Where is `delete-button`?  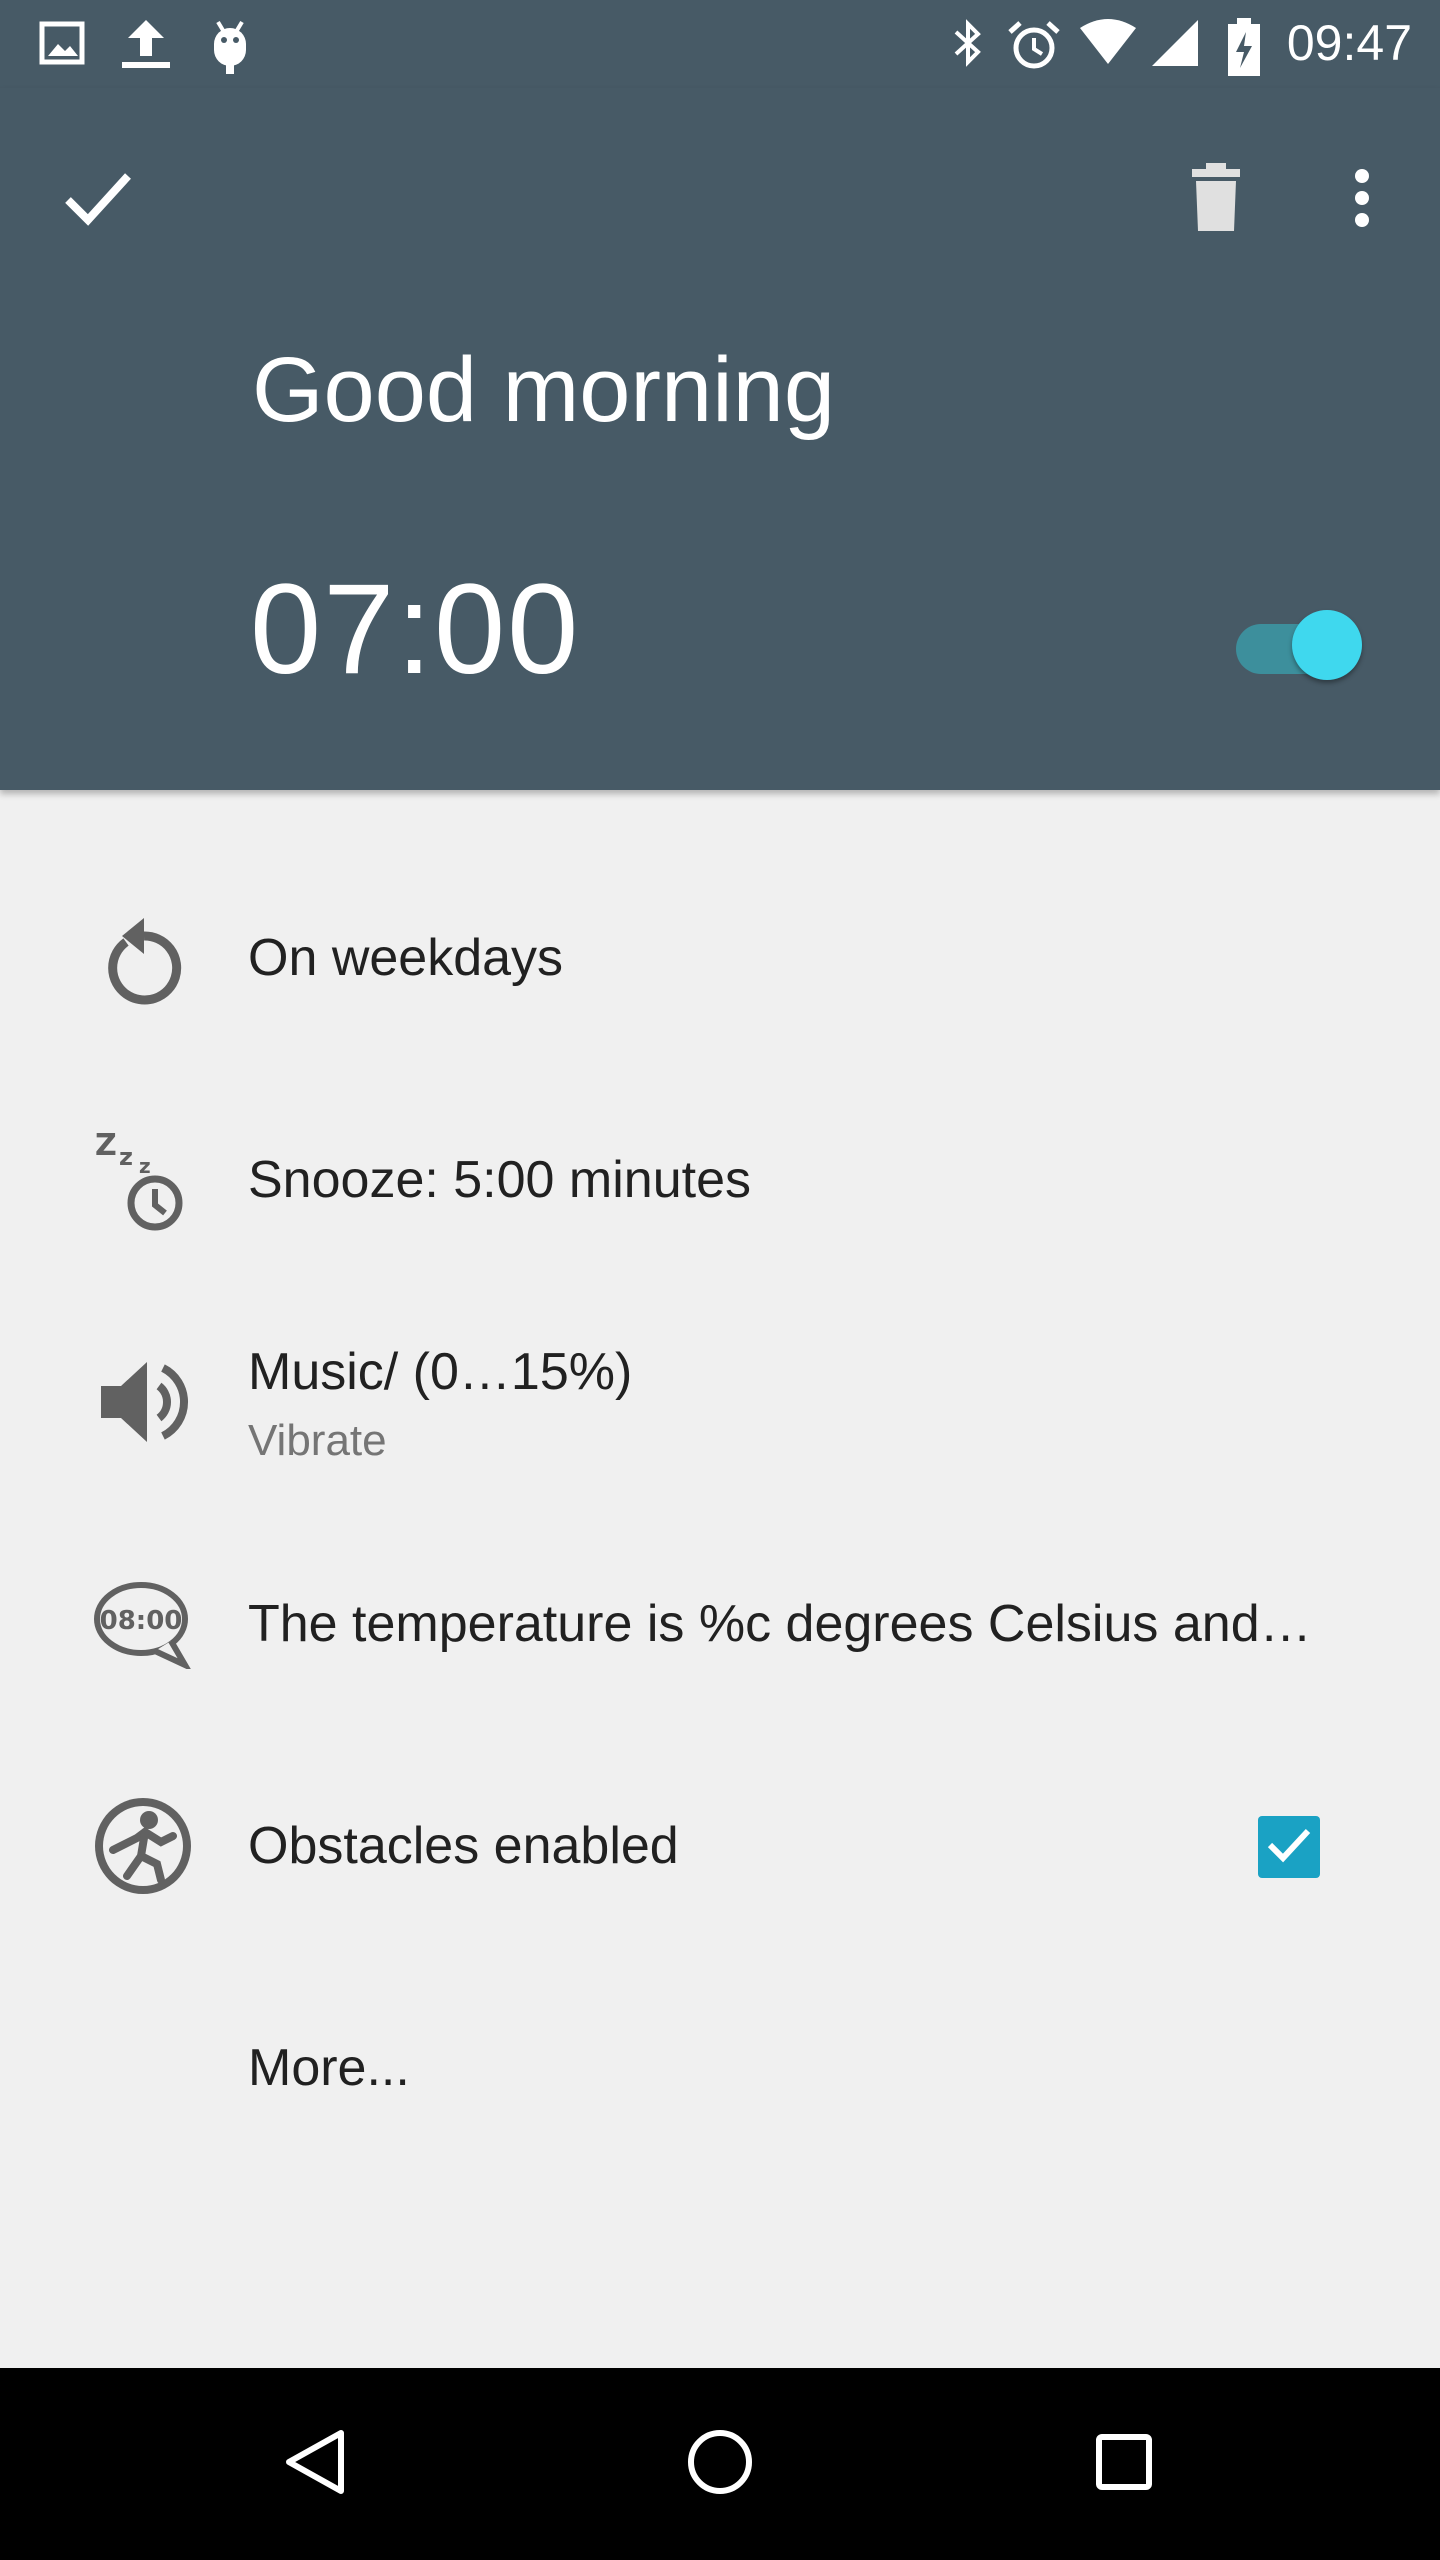
delete-button is located at coordinates (1216, 200).